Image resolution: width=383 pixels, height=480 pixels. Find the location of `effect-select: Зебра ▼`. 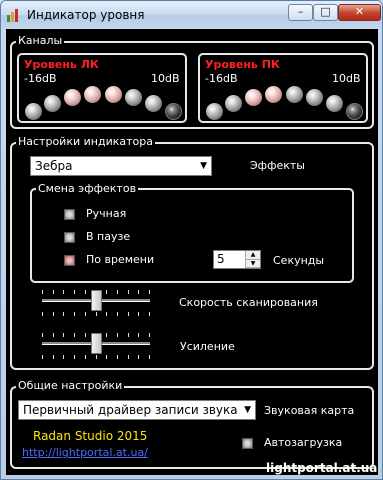

effect-select: Зебра ▼ is located at coordinates (121, 166).